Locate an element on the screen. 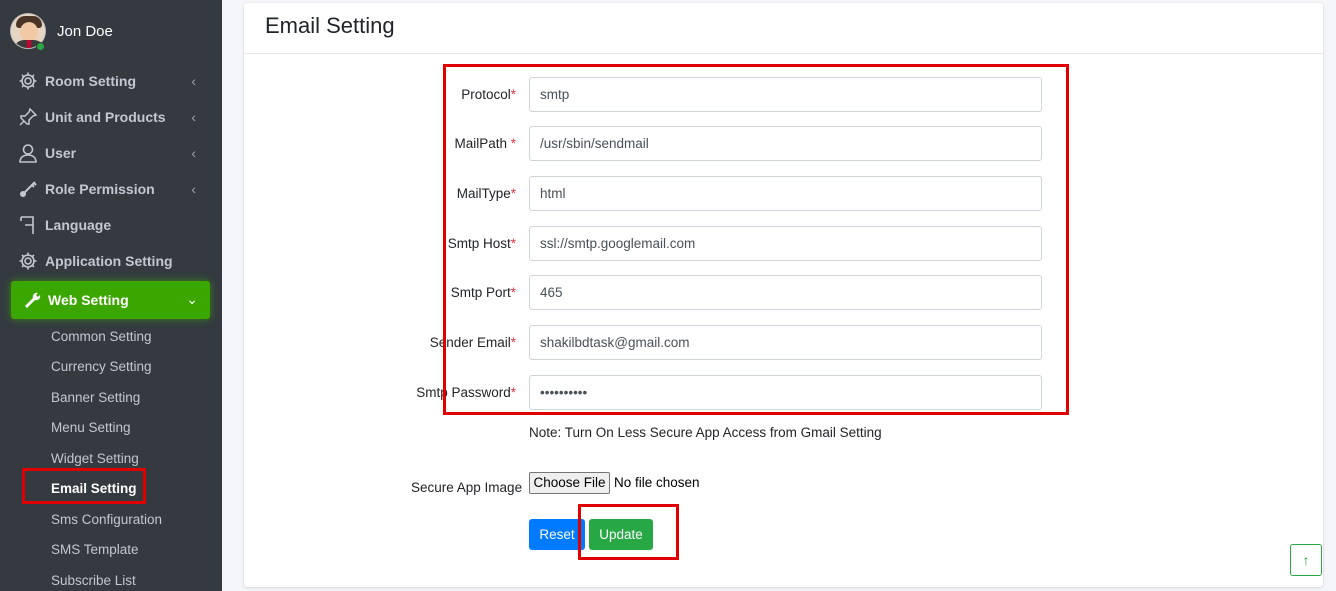 The width and height of the screenshot is (1336, 591). sidebar-item-role-permission: Role Permission ‹ is located at coordinates (111, 189).